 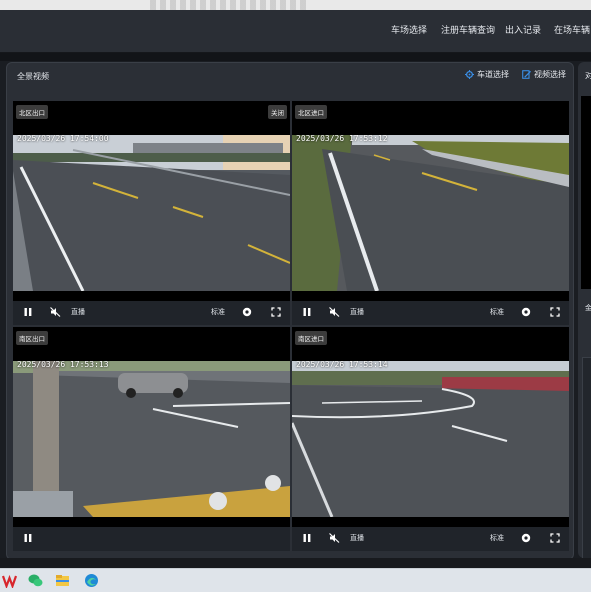 What do you see at coordinates (32, 112) in the screenshot?
I see `camera-name-badge: 北区出口` at bounding box center [32, 112].